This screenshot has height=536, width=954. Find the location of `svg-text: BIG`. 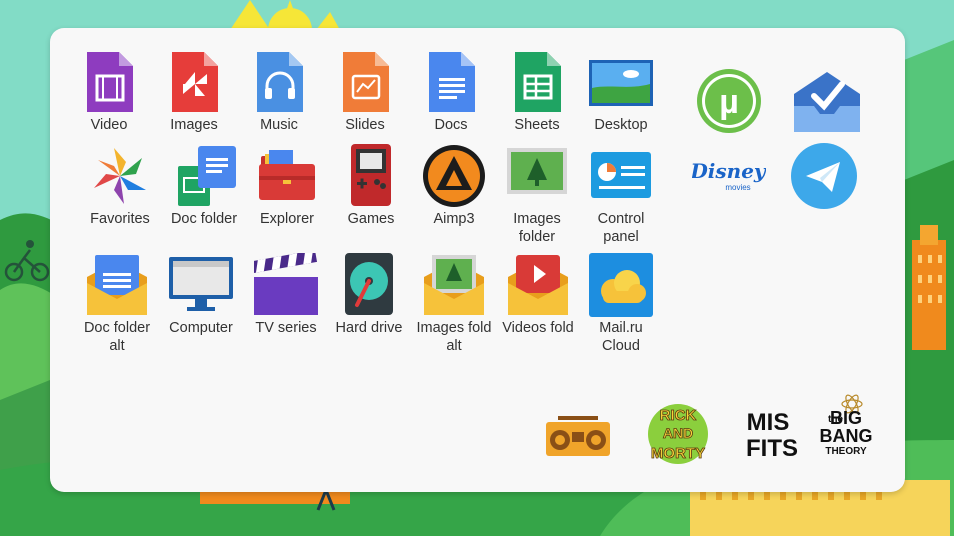

svg-text: BIG is located at coordinates (846, 418).